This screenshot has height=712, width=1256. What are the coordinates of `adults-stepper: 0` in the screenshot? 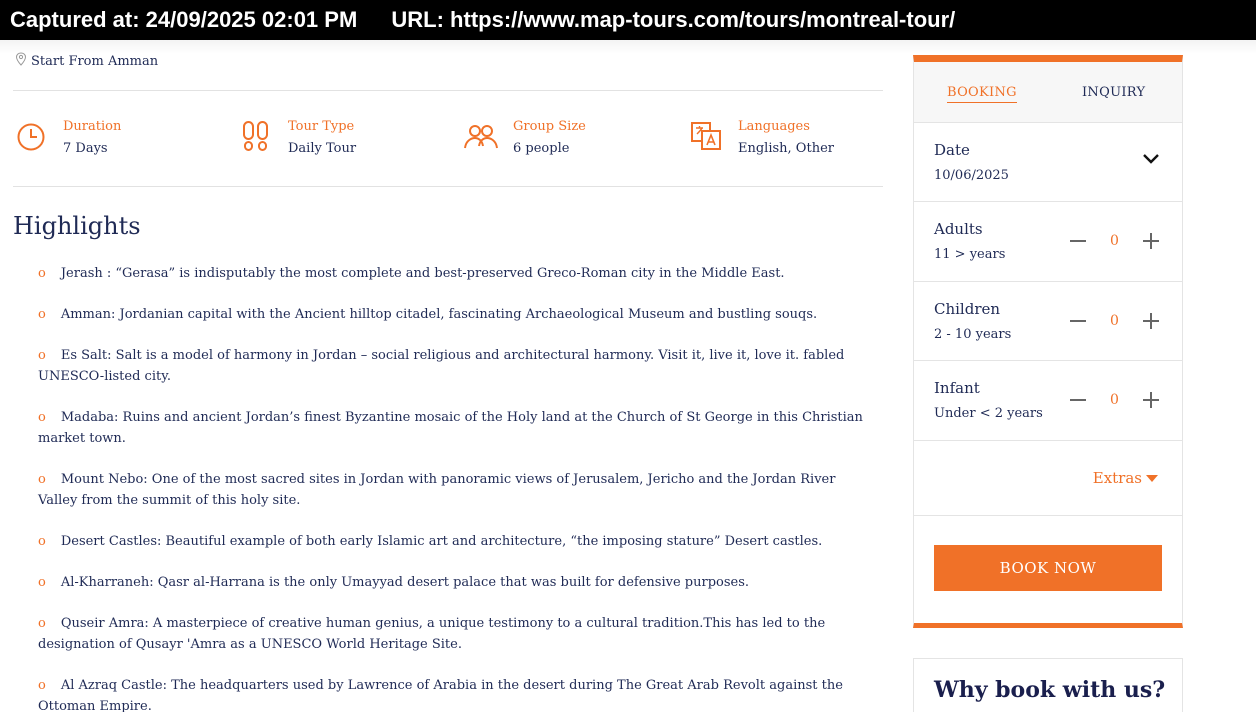 It's located at (1114, 241).